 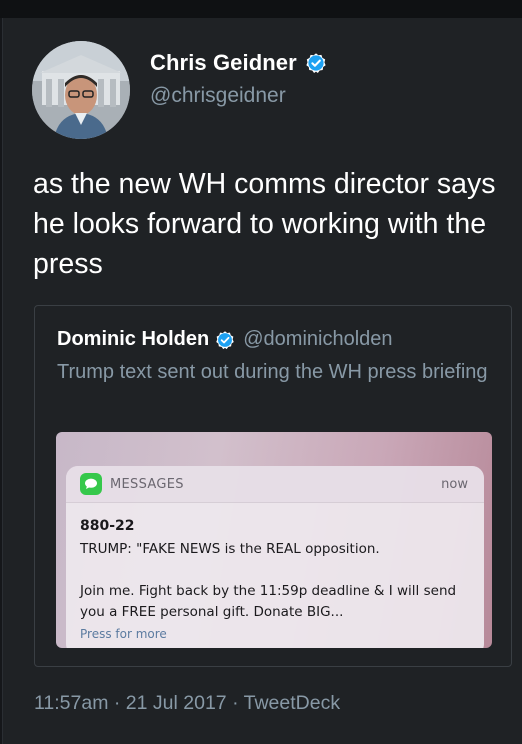 I want to click on tweet-date: 21 Jul 2017, so click(x=176, y=703).